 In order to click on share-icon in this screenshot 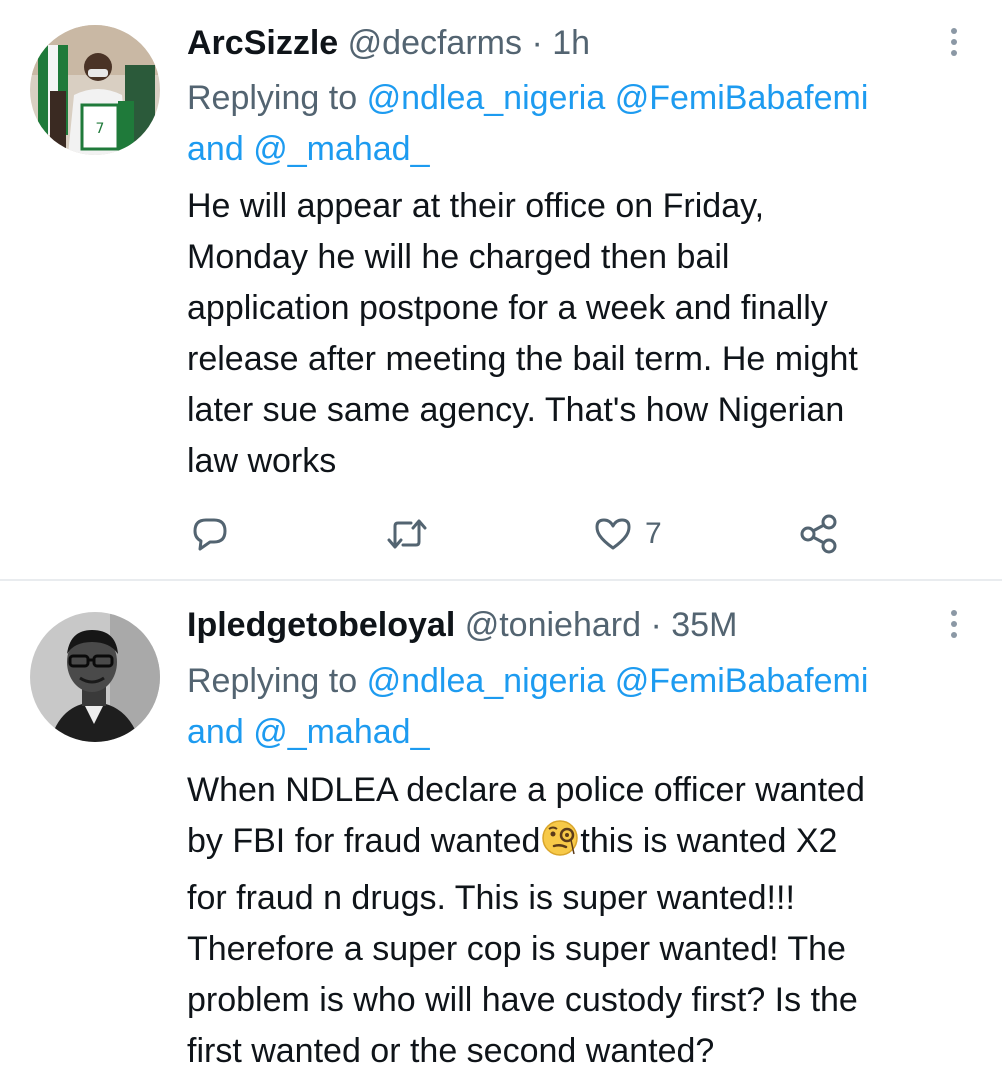, I will do `click(818, 534)`.